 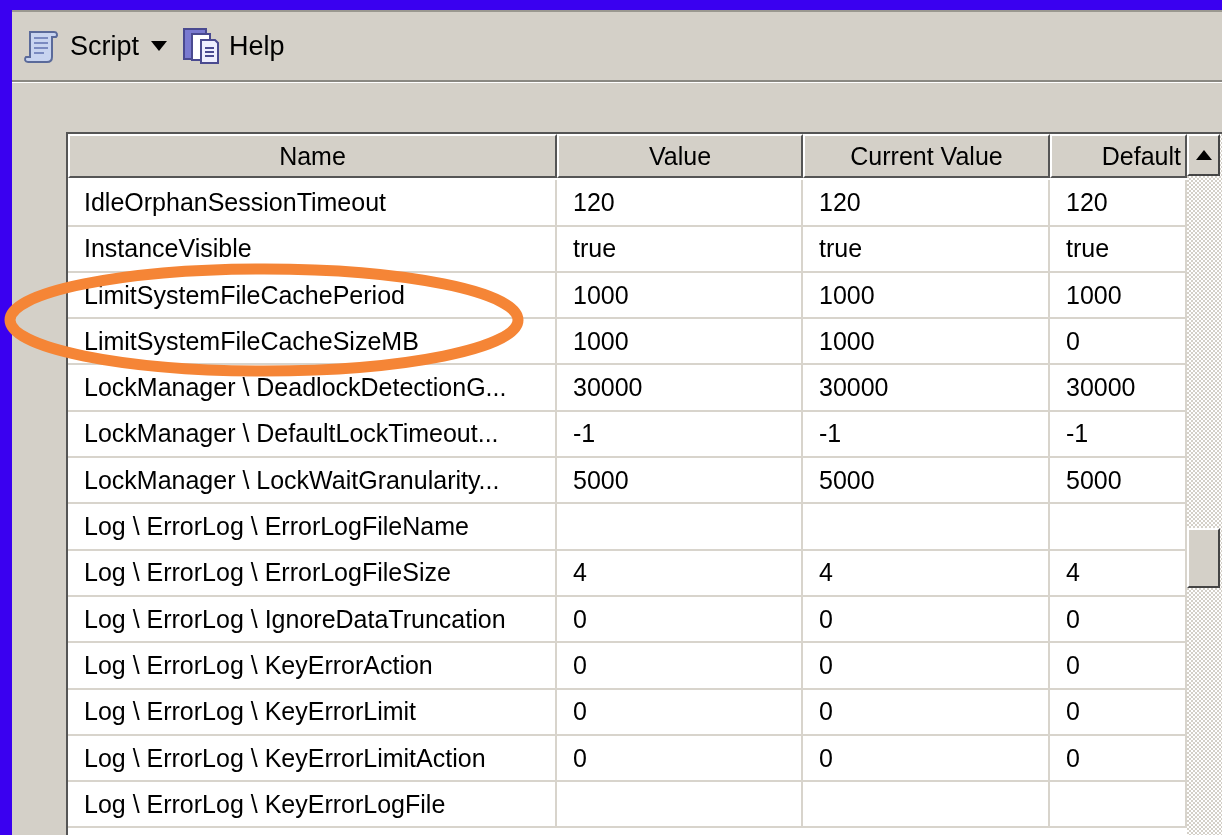 What do you see at coordinates (312, 573) in the screenshot?
I see `table-cell: Log \ ErrorLog \ ErrorLogFileSize` at bounding box center [312, 573].